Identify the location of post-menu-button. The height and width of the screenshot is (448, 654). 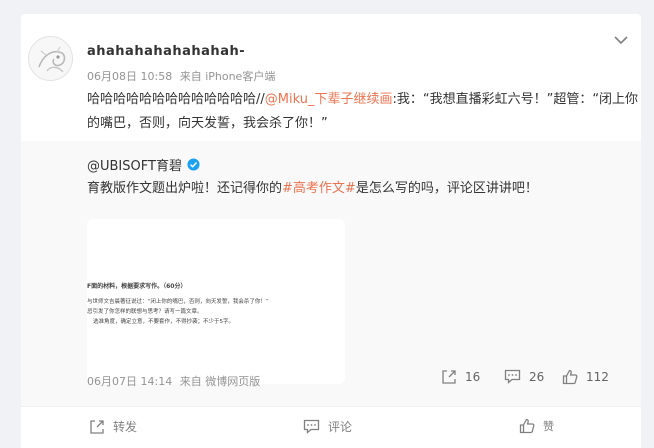
(621, 40).